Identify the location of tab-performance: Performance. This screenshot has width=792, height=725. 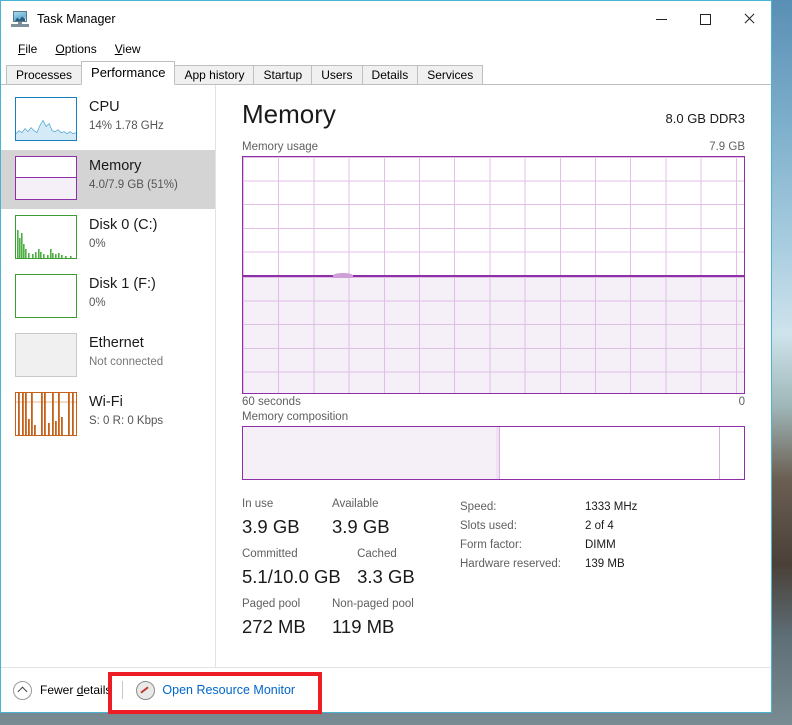
(128, 73).